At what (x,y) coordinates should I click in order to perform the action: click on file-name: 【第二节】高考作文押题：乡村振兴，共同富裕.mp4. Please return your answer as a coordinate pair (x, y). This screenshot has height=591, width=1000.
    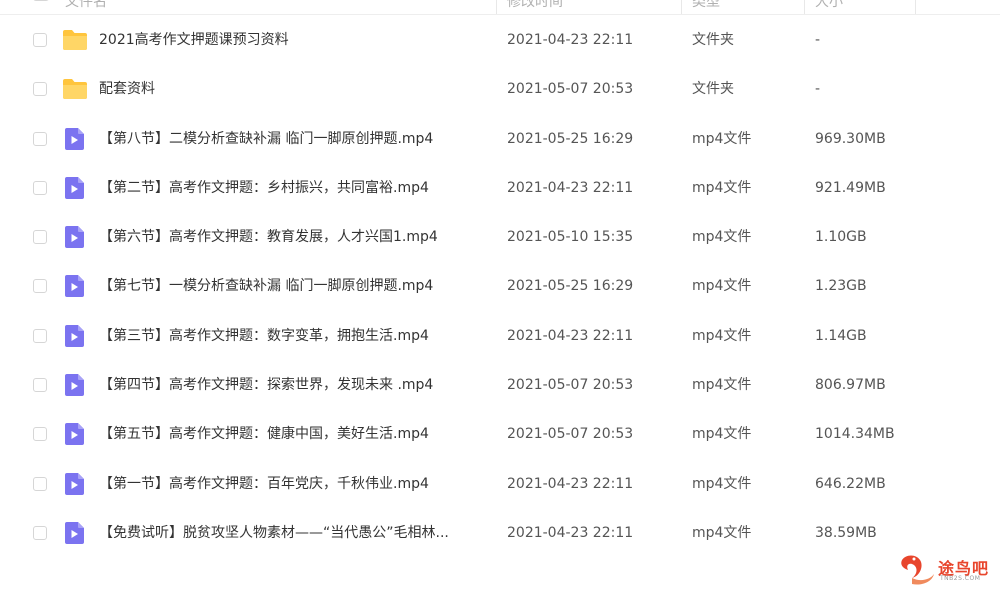
    Looking at the image, I should click on (296, 188).